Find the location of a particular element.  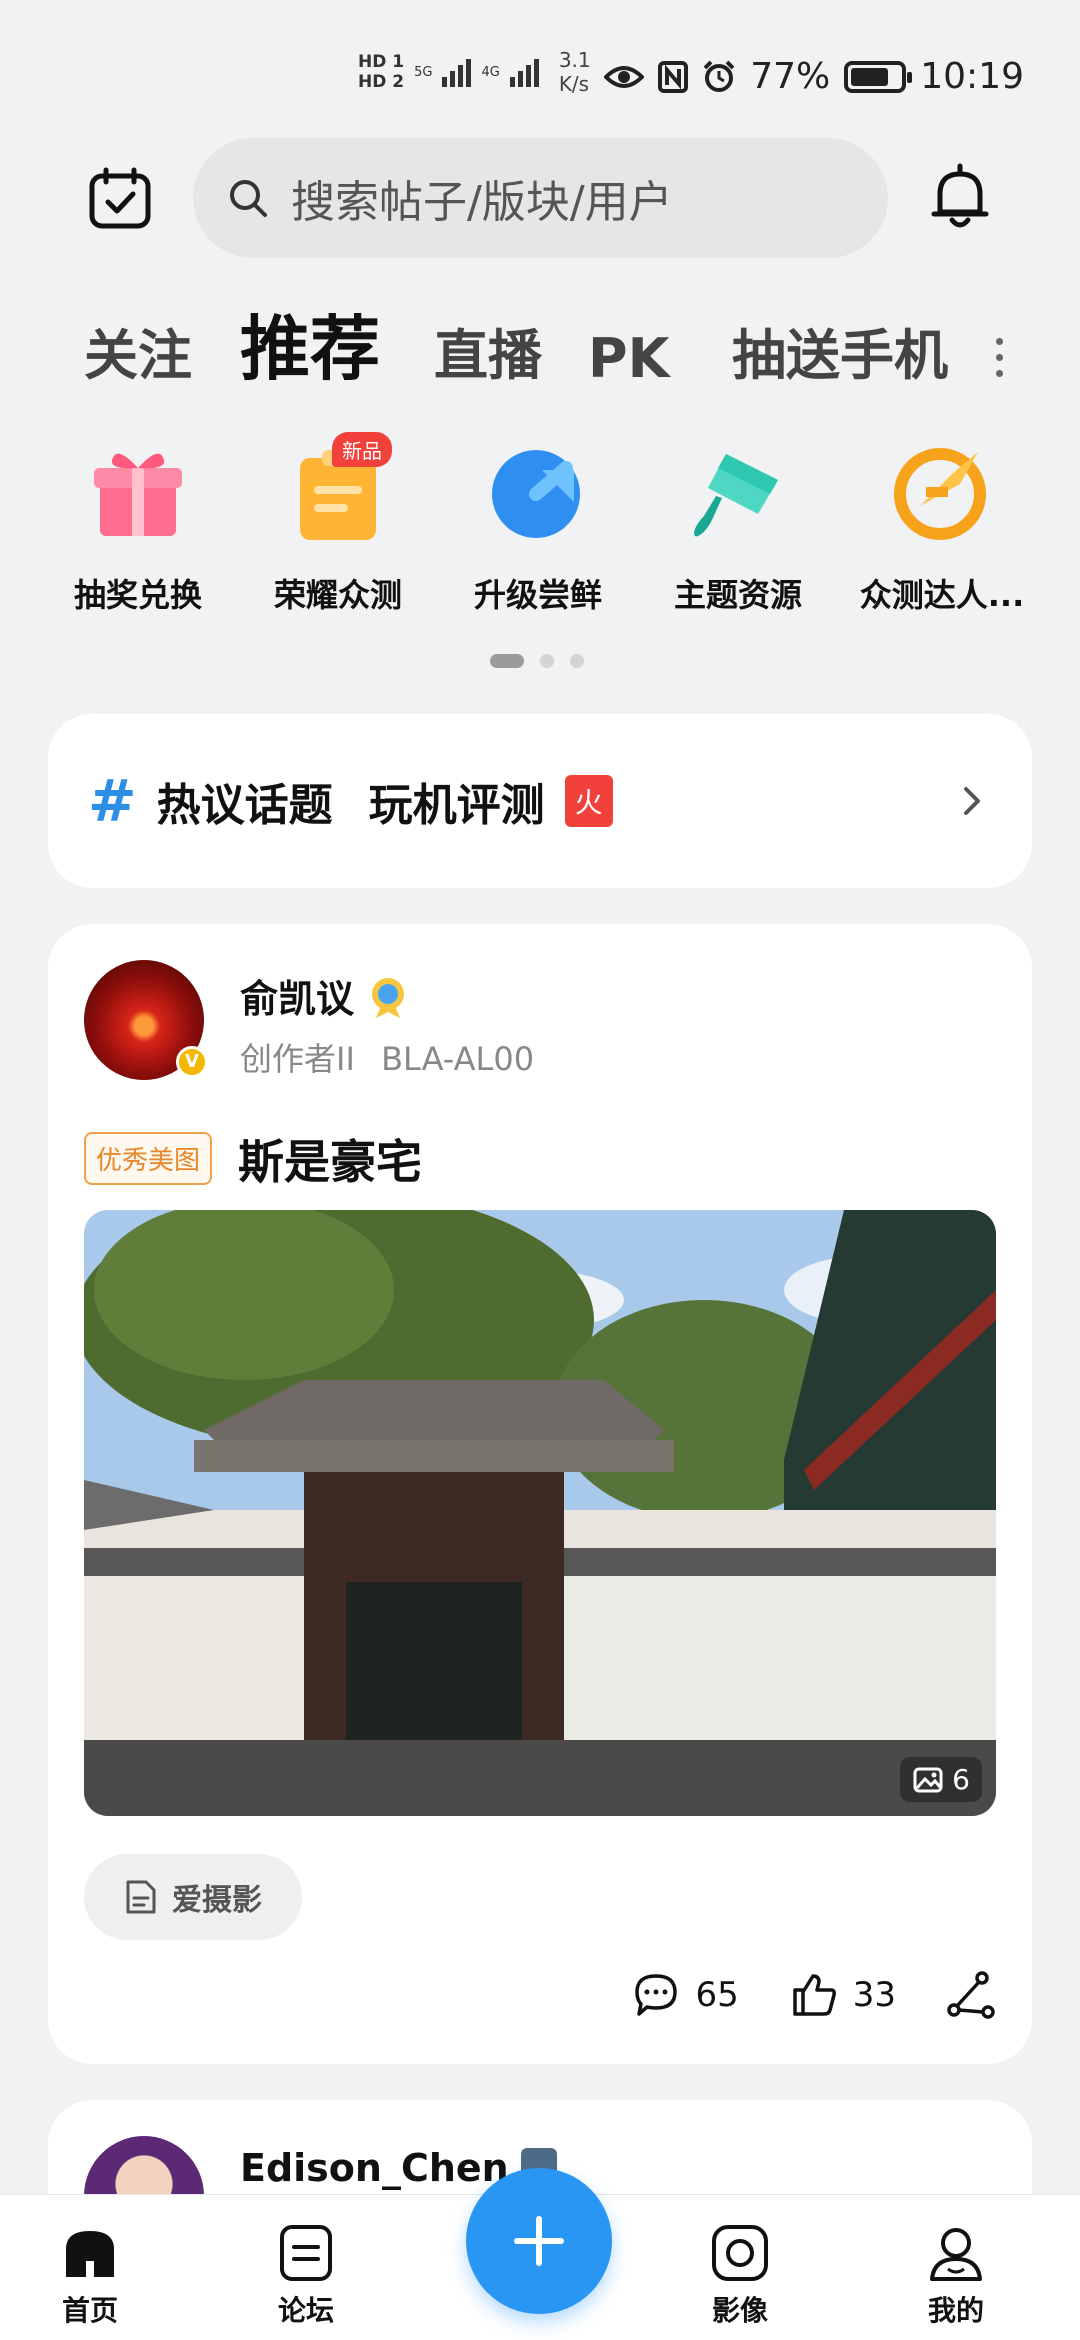

tab-live: 直播 is located at coordinates (488, 350).